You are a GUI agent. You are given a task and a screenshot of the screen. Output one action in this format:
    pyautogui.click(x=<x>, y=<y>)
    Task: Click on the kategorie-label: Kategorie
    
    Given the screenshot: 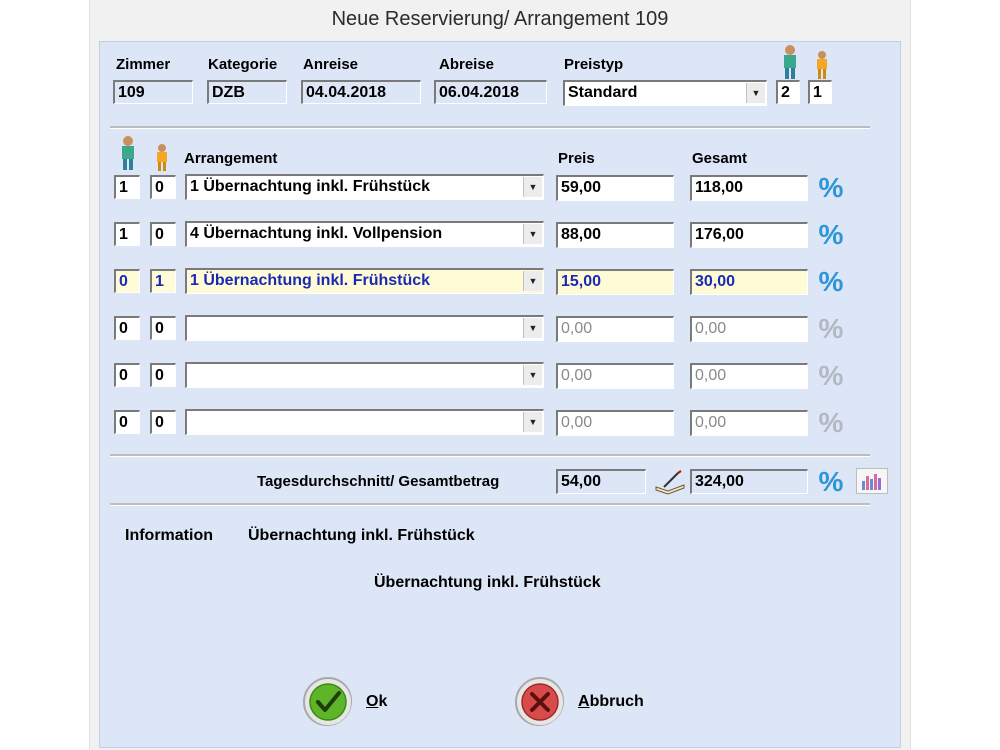 What is the action you would take?
    pyautogui.click(x=243, y=64)
    